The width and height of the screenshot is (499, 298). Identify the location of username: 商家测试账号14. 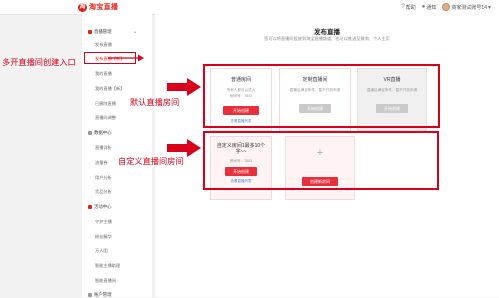
(469, 7).